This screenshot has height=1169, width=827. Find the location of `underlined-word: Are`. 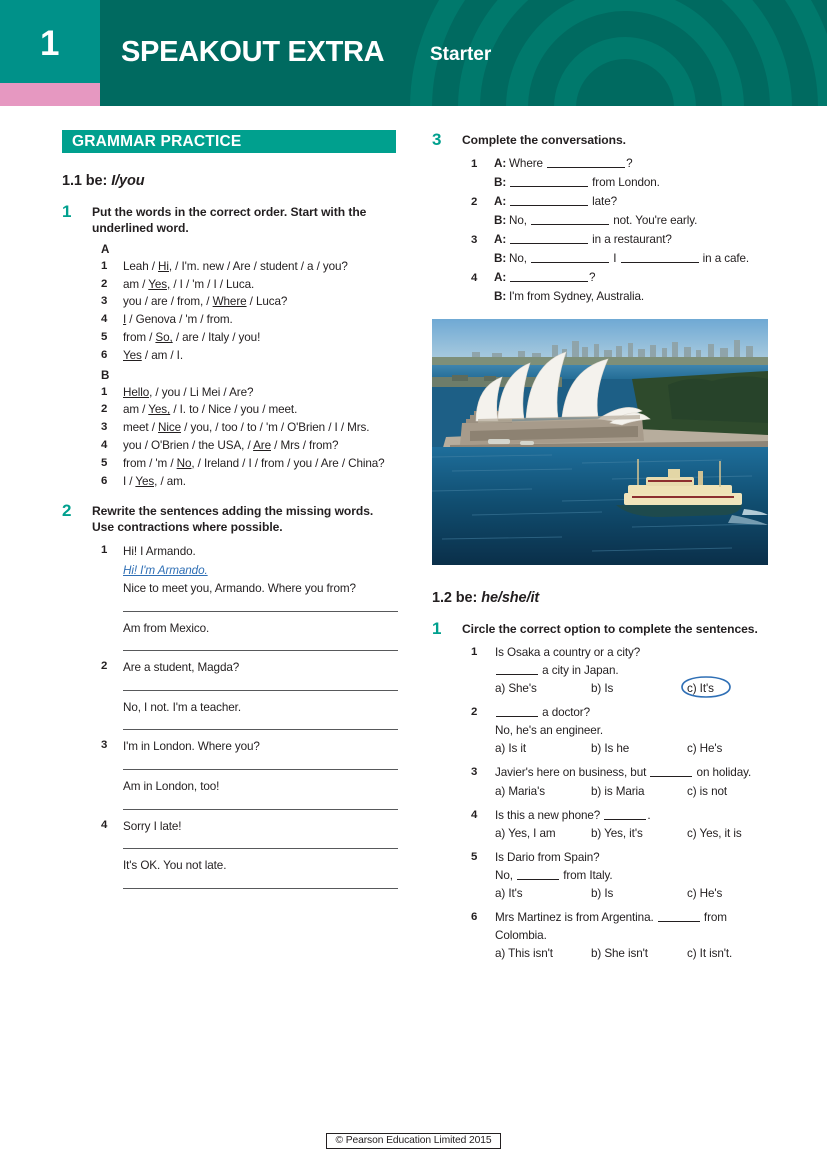

underlined-word: Are is located at coordinates (262, 445).